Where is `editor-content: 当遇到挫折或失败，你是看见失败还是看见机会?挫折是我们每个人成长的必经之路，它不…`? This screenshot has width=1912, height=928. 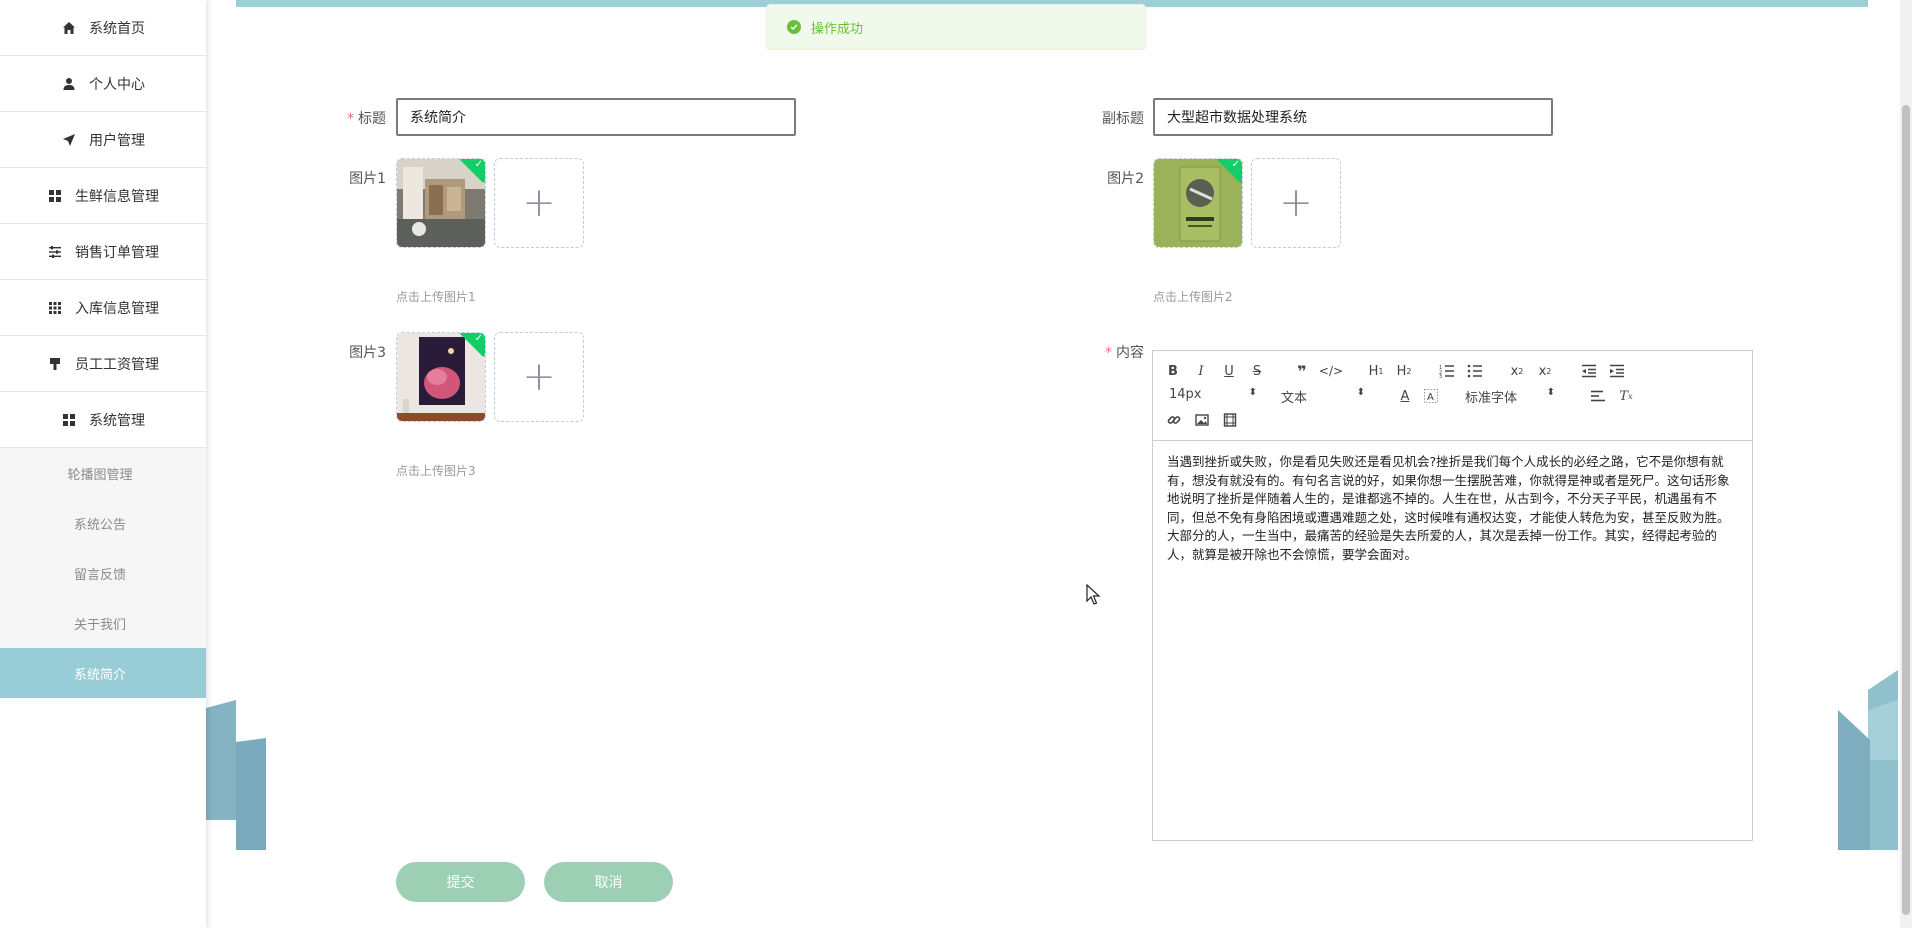 editor-content: 当遇到挫折或失败，你是看见失败还是看见机会?挫折是我们每个人成长的必经之路，它不… is located at coordinates (1452, 508).